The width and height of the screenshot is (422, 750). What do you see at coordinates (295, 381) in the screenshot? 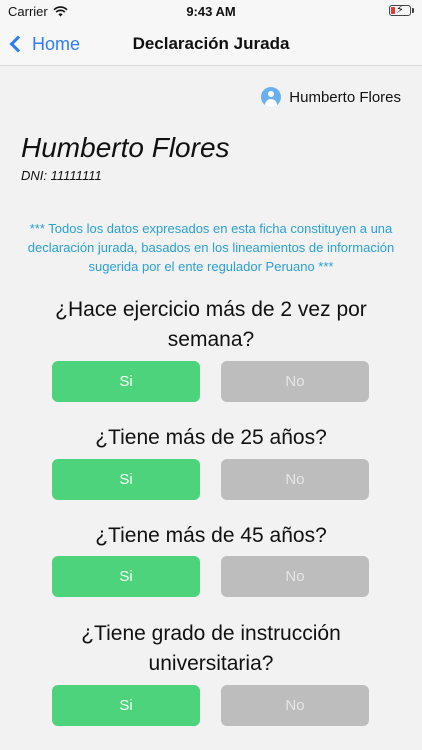
I see `exercise-no-button: No` at bounding box center [295, 381].